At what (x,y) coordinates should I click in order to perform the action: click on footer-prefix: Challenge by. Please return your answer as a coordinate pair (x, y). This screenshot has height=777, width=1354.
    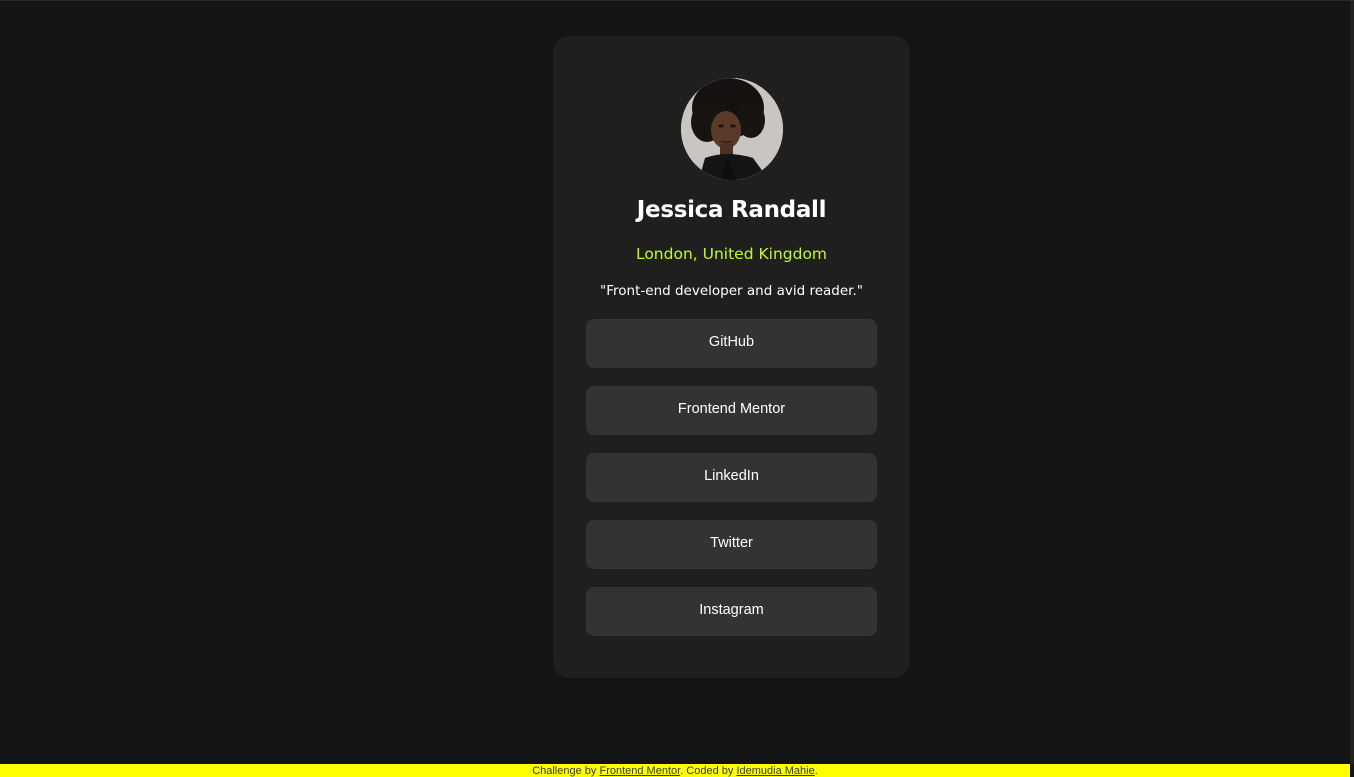
    Looking at the image, I should click on (566, 771).